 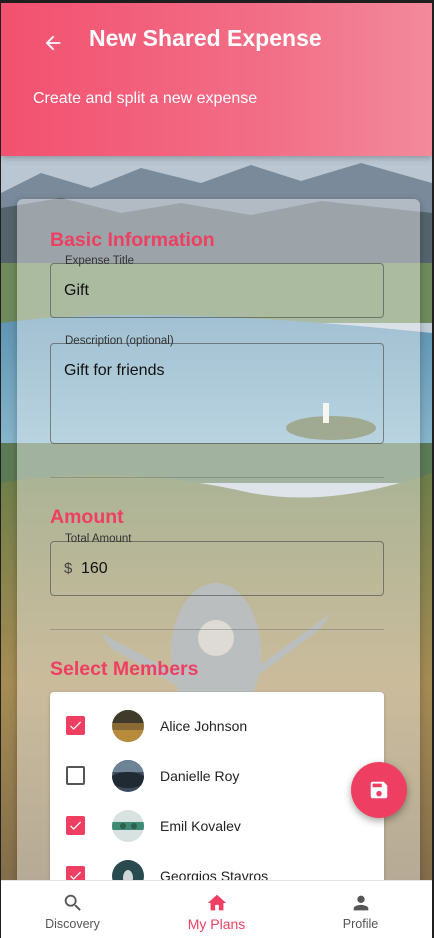 I want to click on member-row-alice-johnson: Alice Johnson, so click(x=217, y=726).